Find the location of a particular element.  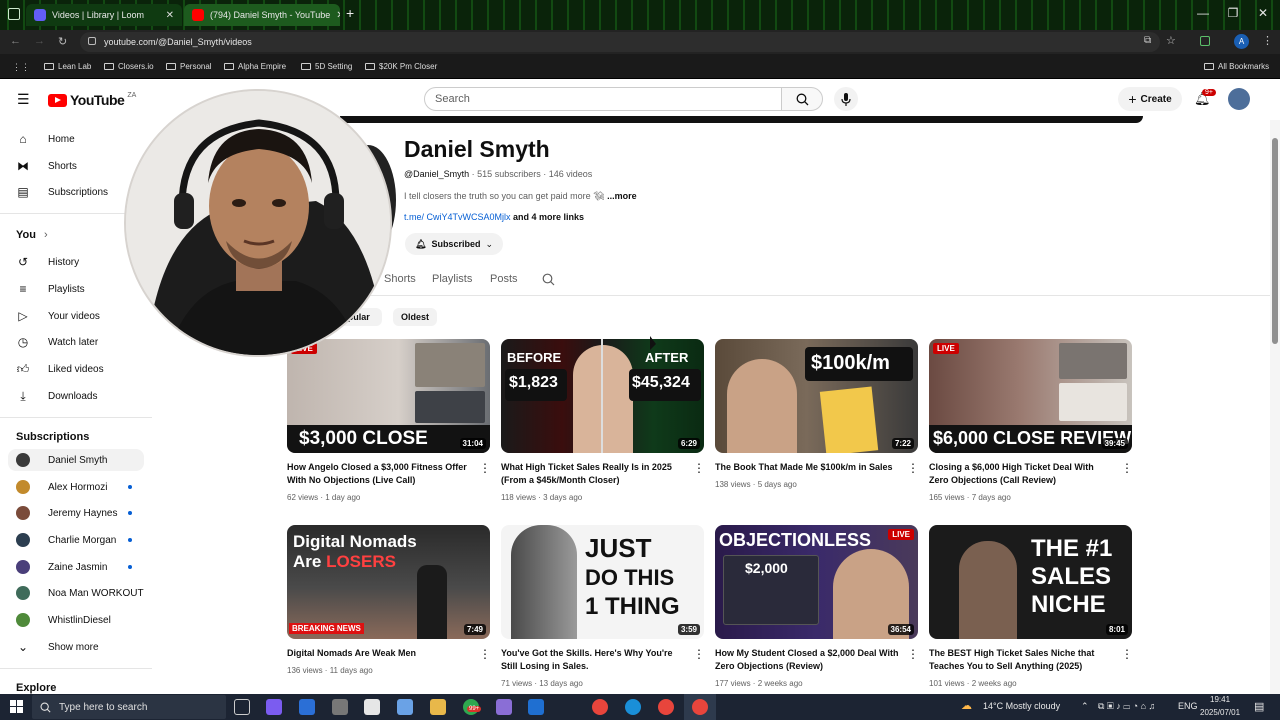

edge-icon is located at coordinates (633, 707).